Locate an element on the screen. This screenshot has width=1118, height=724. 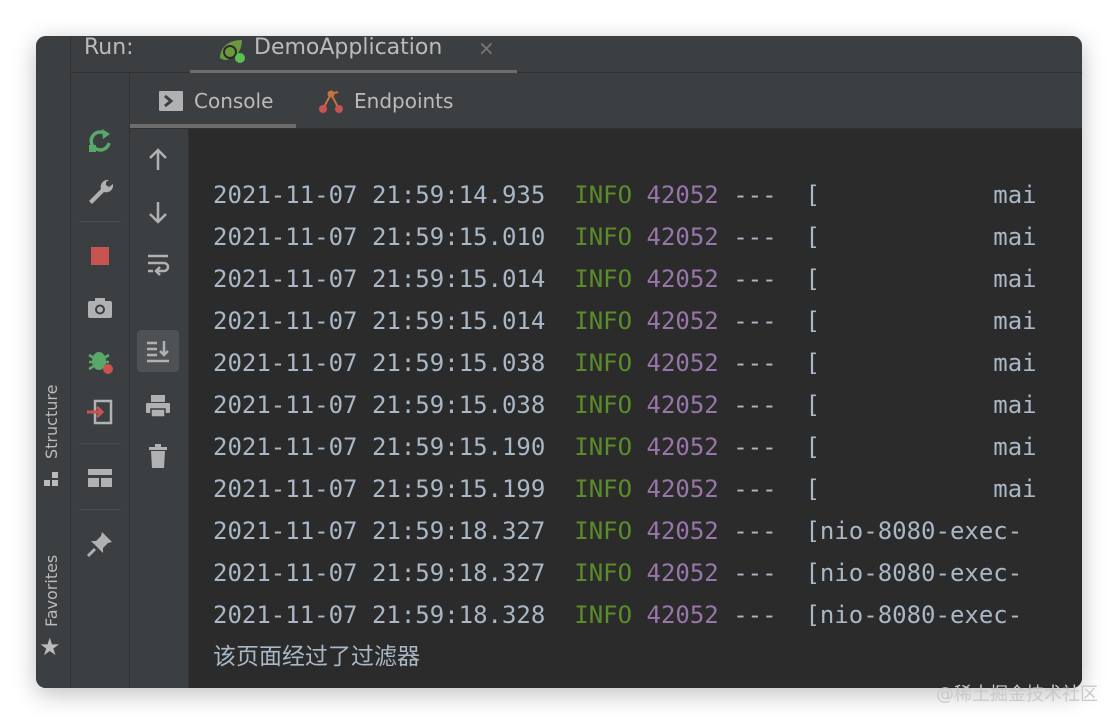
layout-icon is located at coordinates (100, 478).